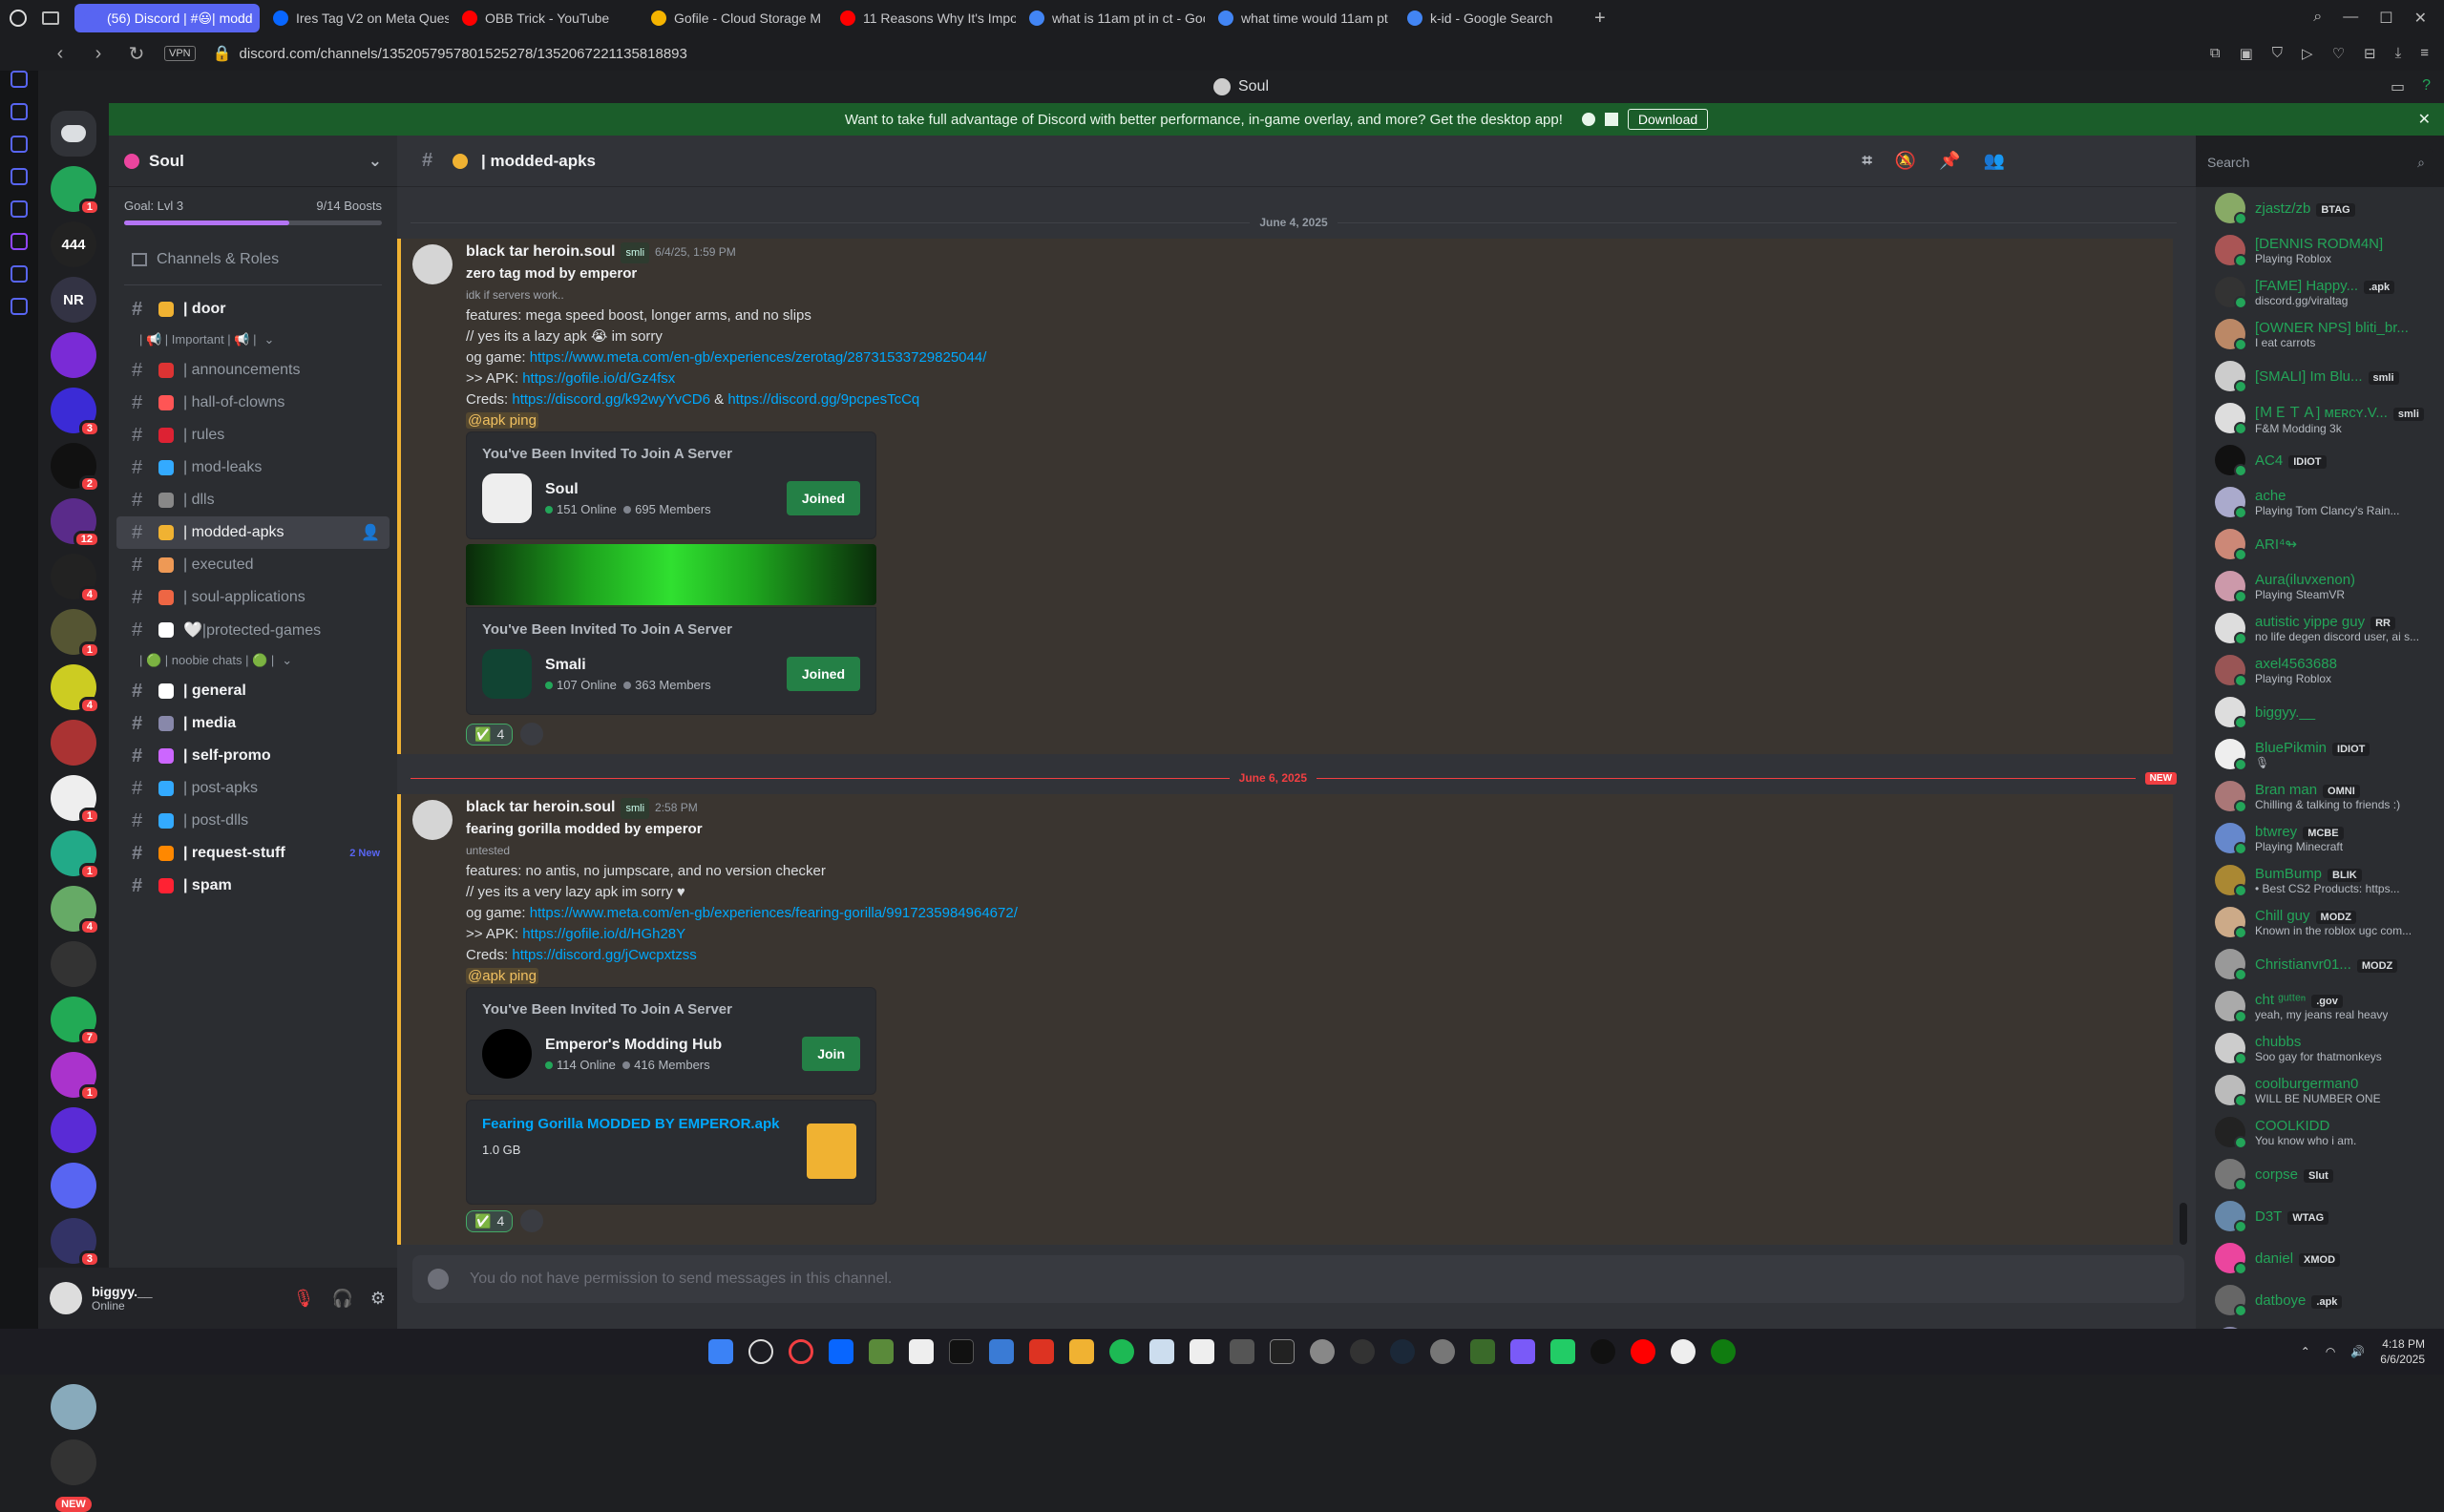 This screenshot has width=2444, height=1512. What do you see at coordinates (253, 660) in the screenshot?
I see `channel-category: | 🟢 | noobie chats | 🟢 | ⌄` at bounding box center [253, 660].